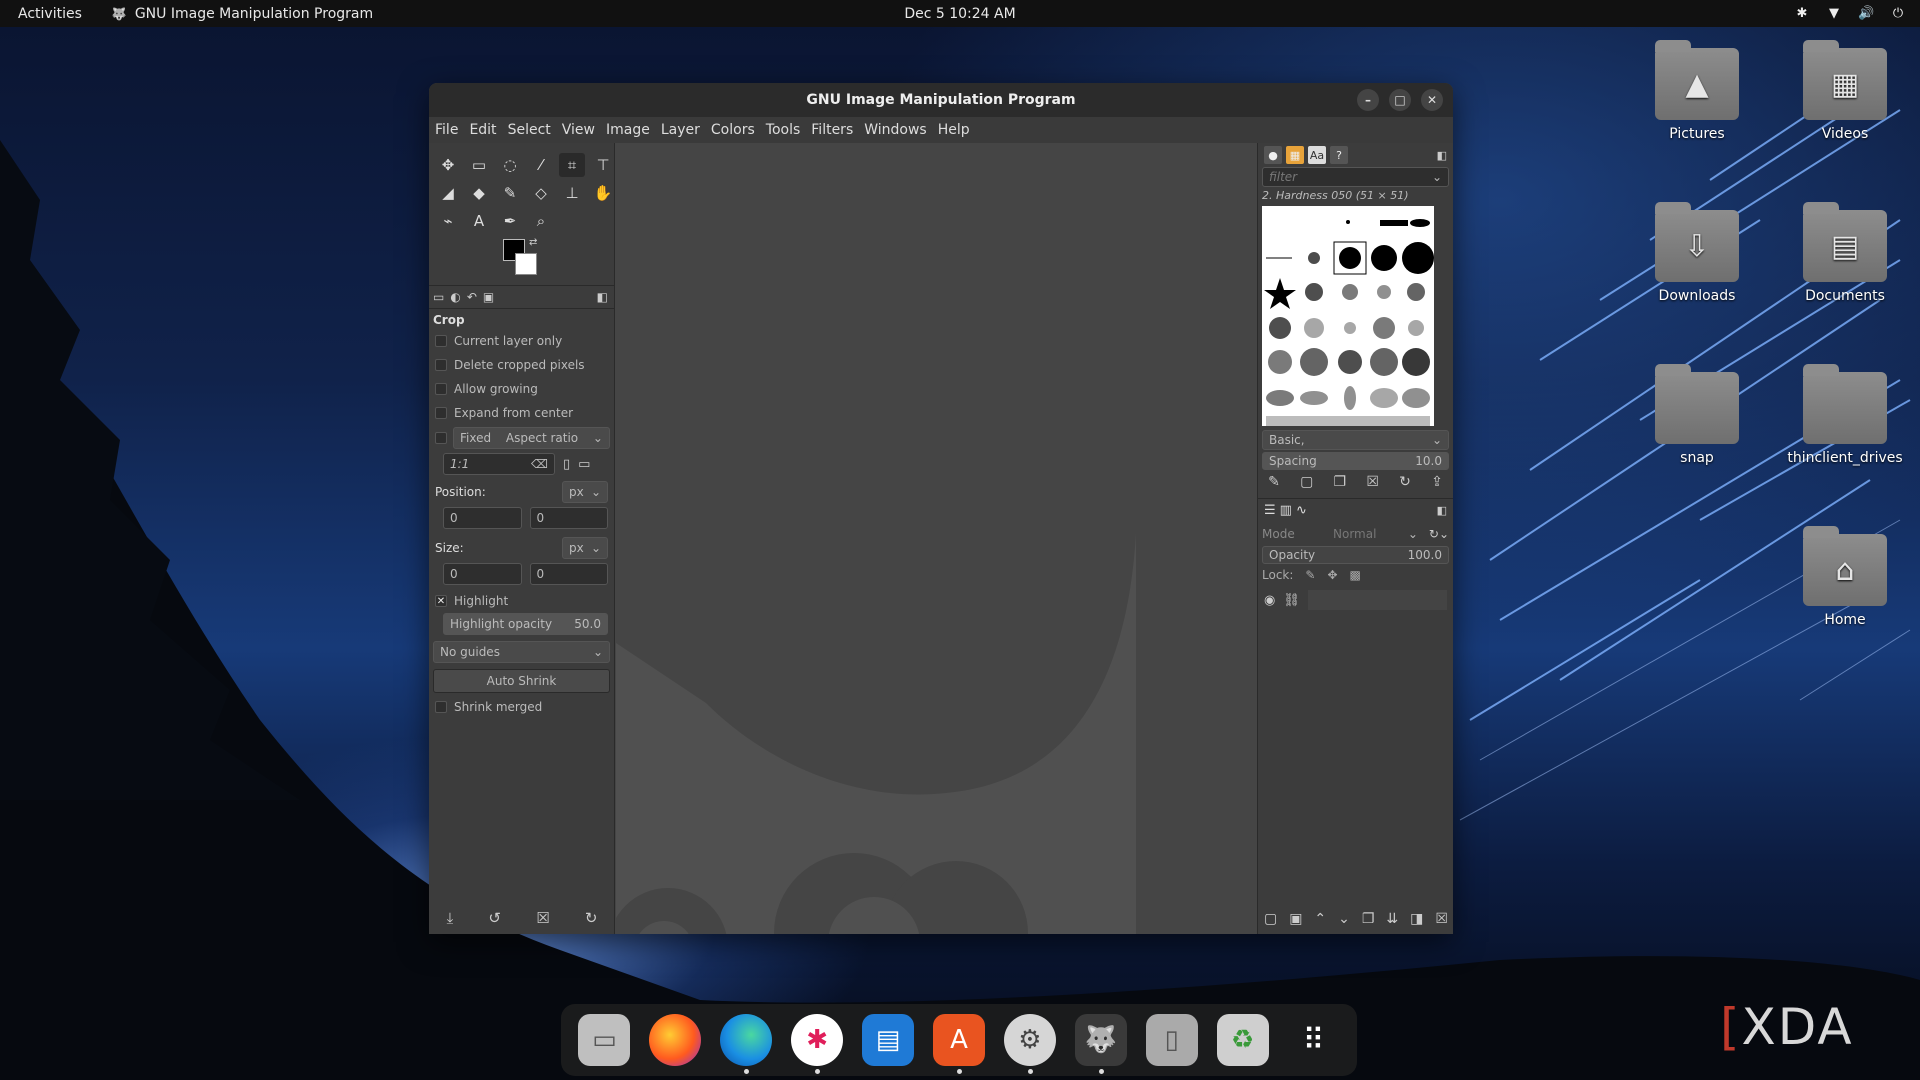  I want to click on zoom-tool-icon: ⌕, so click(541, 221).